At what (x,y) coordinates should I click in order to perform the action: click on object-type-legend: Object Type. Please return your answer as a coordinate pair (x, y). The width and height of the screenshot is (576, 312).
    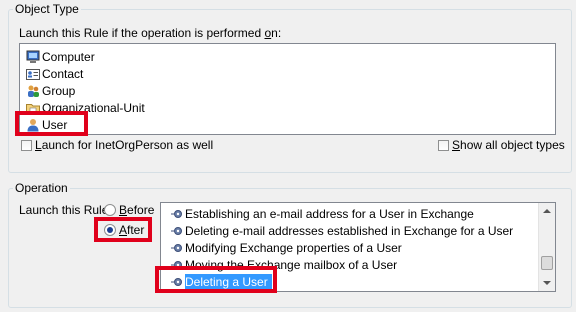
    Looking at the image, I should click on (47, 9).